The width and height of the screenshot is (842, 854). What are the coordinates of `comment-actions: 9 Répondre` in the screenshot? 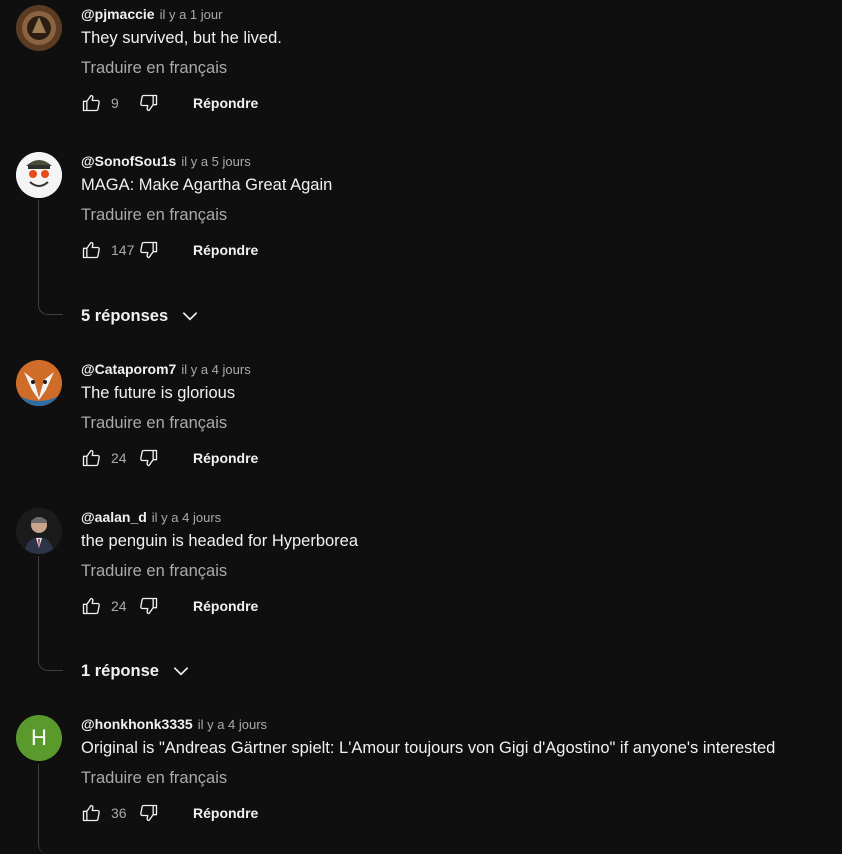 It's located at (169, 103).